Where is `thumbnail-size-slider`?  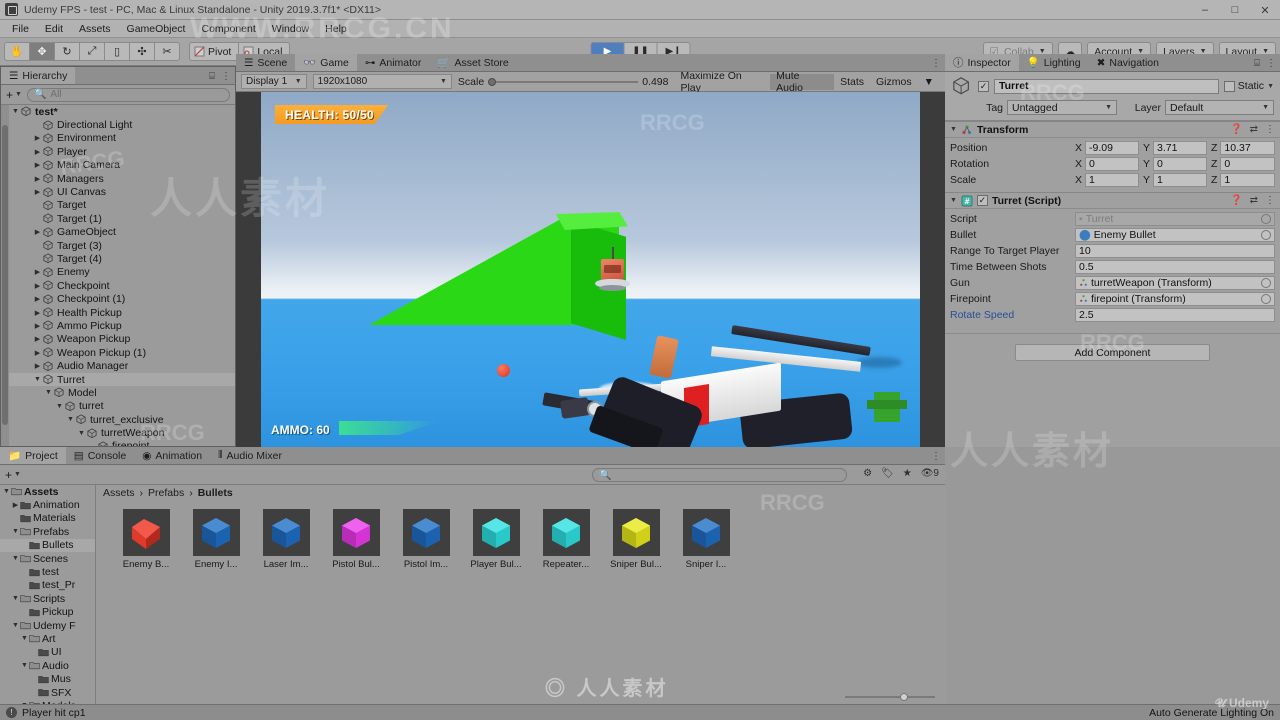
thumbnail-size-slider is located at coordinates (890, 697).